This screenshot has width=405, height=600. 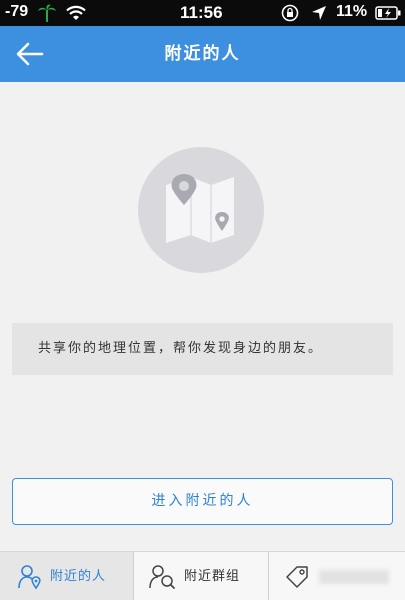 I want to click on signal-strength: -79, so click(x=17, y=11).